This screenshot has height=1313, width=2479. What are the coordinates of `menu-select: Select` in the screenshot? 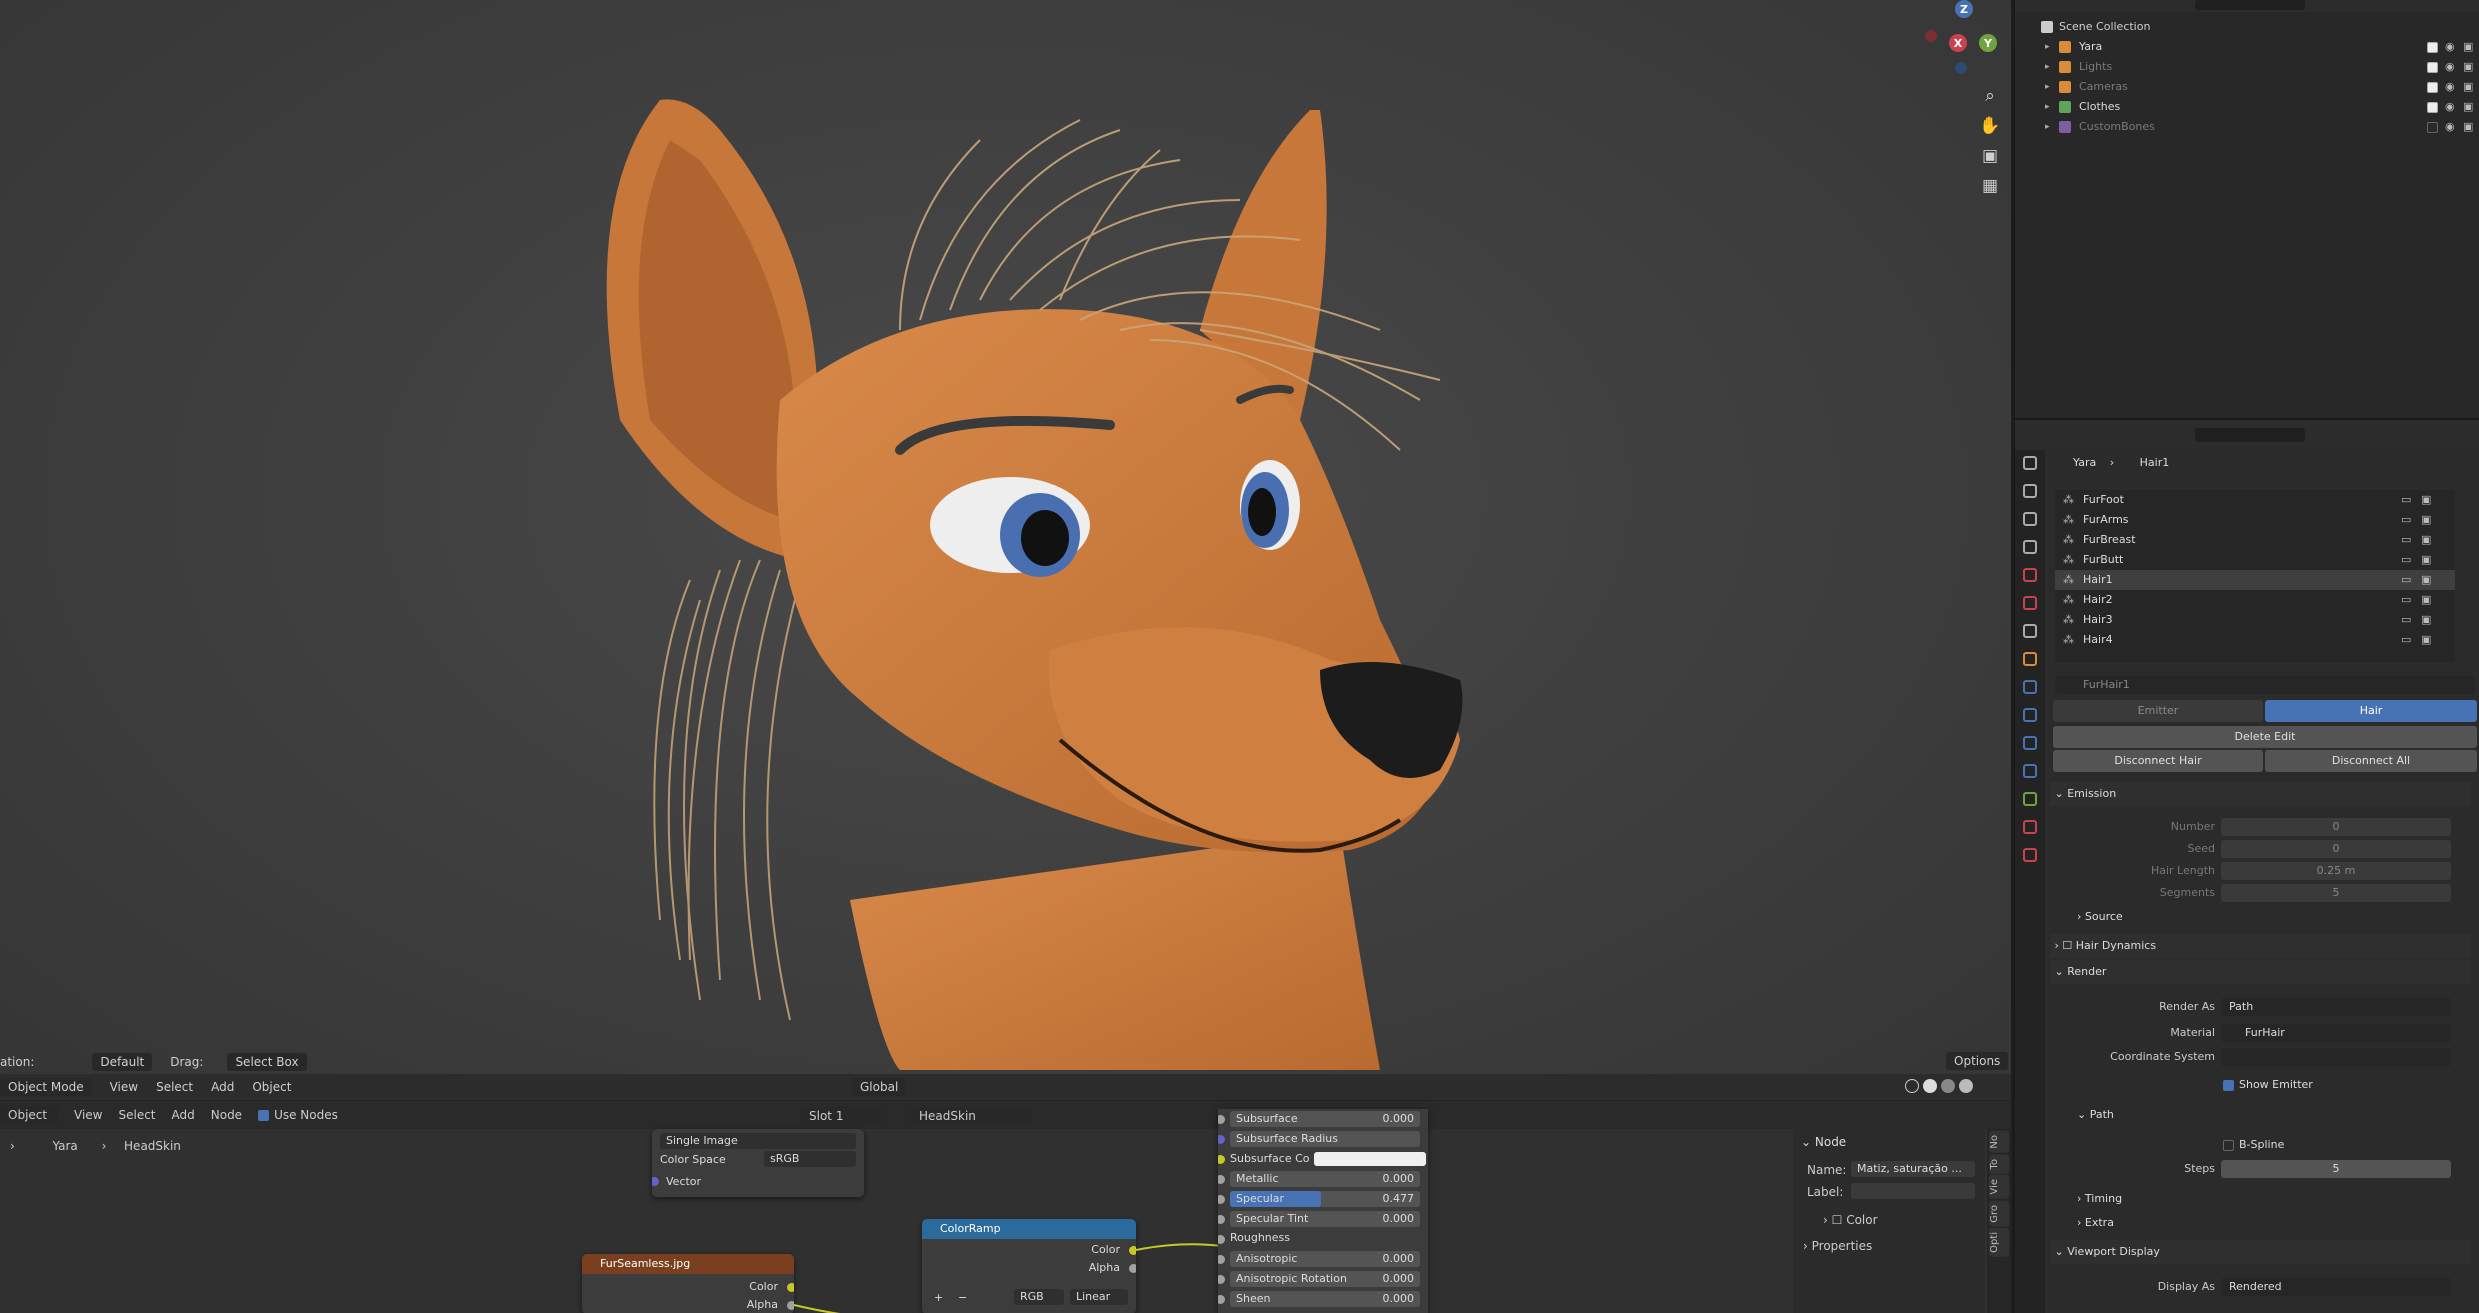 It's located at (174, 1087).